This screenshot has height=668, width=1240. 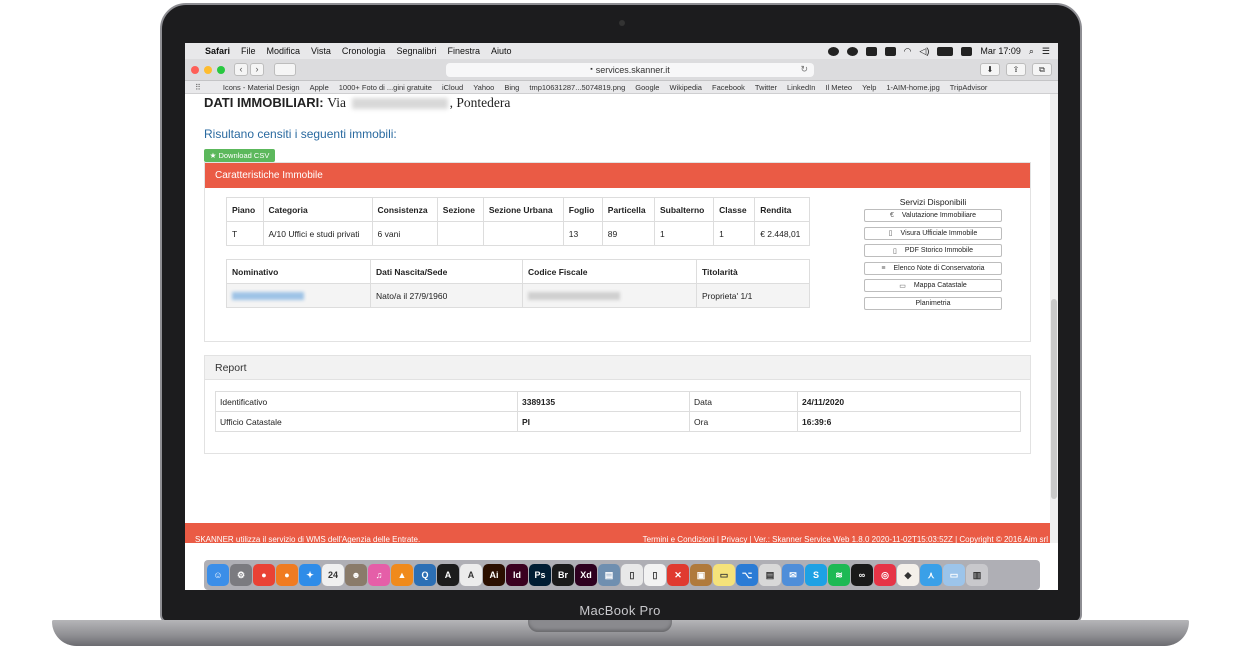 I want to click on floor-plan-button: Planimetria, so click(x=933, y=303).